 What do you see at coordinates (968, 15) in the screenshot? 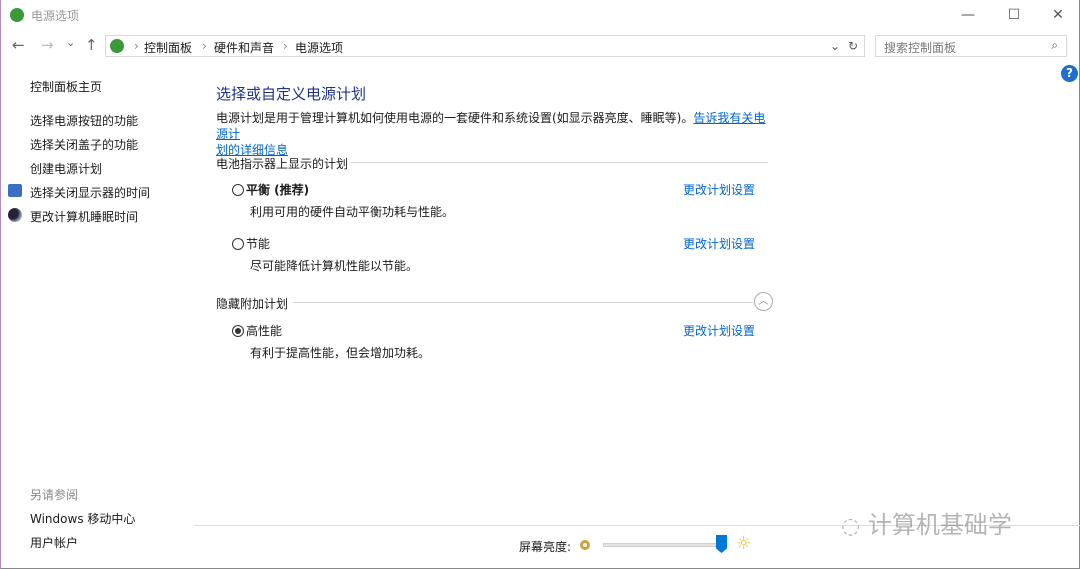
I see `minimize-button: —` at bounding box center [968, 15].